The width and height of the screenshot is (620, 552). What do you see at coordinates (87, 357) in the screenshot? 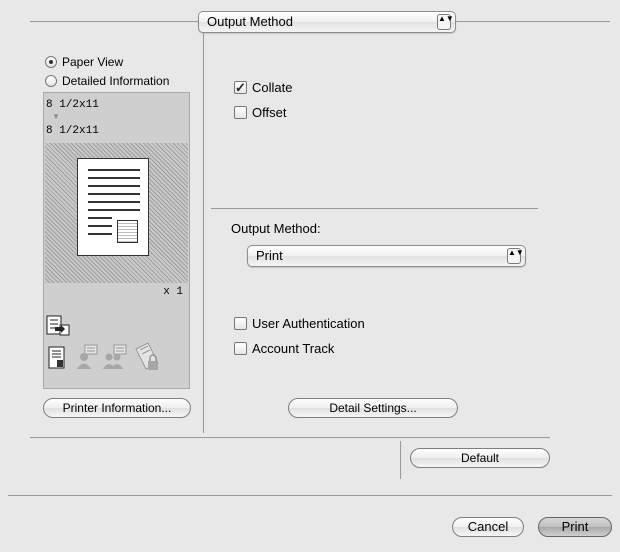
I see `user-authentication-icon` at bounding box center [87, 357].